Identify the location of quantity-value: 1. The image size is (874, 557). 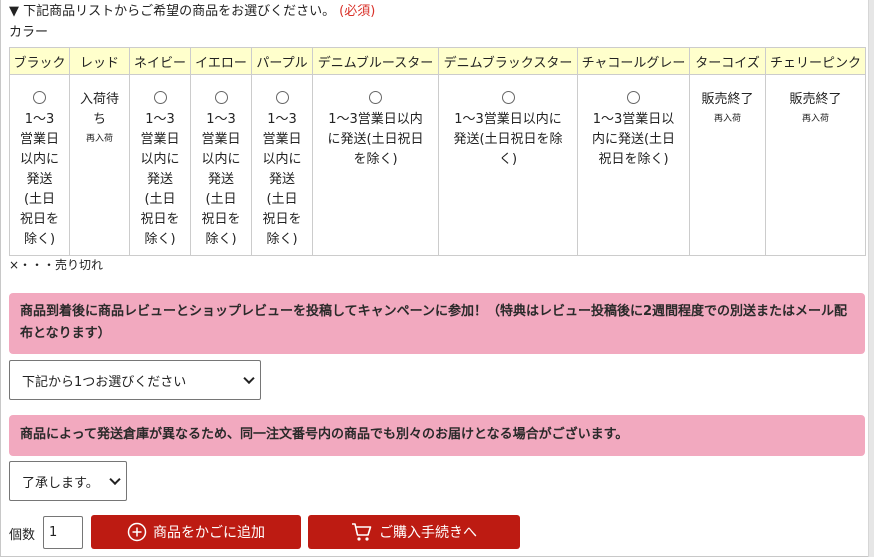
(53, 532).